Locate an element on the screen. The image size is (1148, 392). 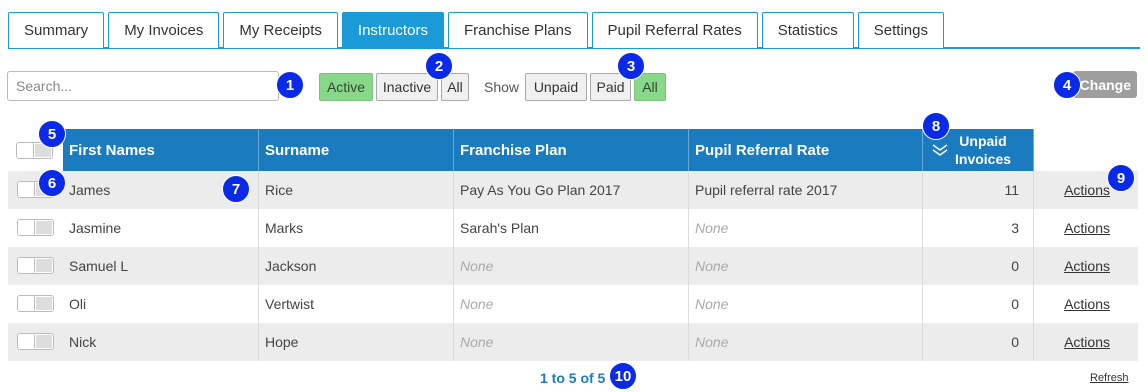
callout-marker-9: 9 is located at coordinates (1121, 178).